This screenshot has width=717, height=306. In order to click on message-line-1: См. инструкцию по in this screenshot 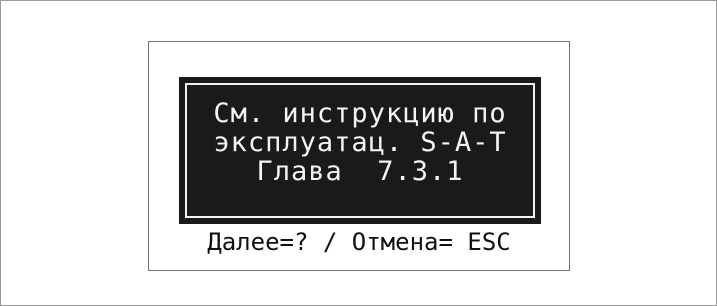, I will do `click(360, 113)`.